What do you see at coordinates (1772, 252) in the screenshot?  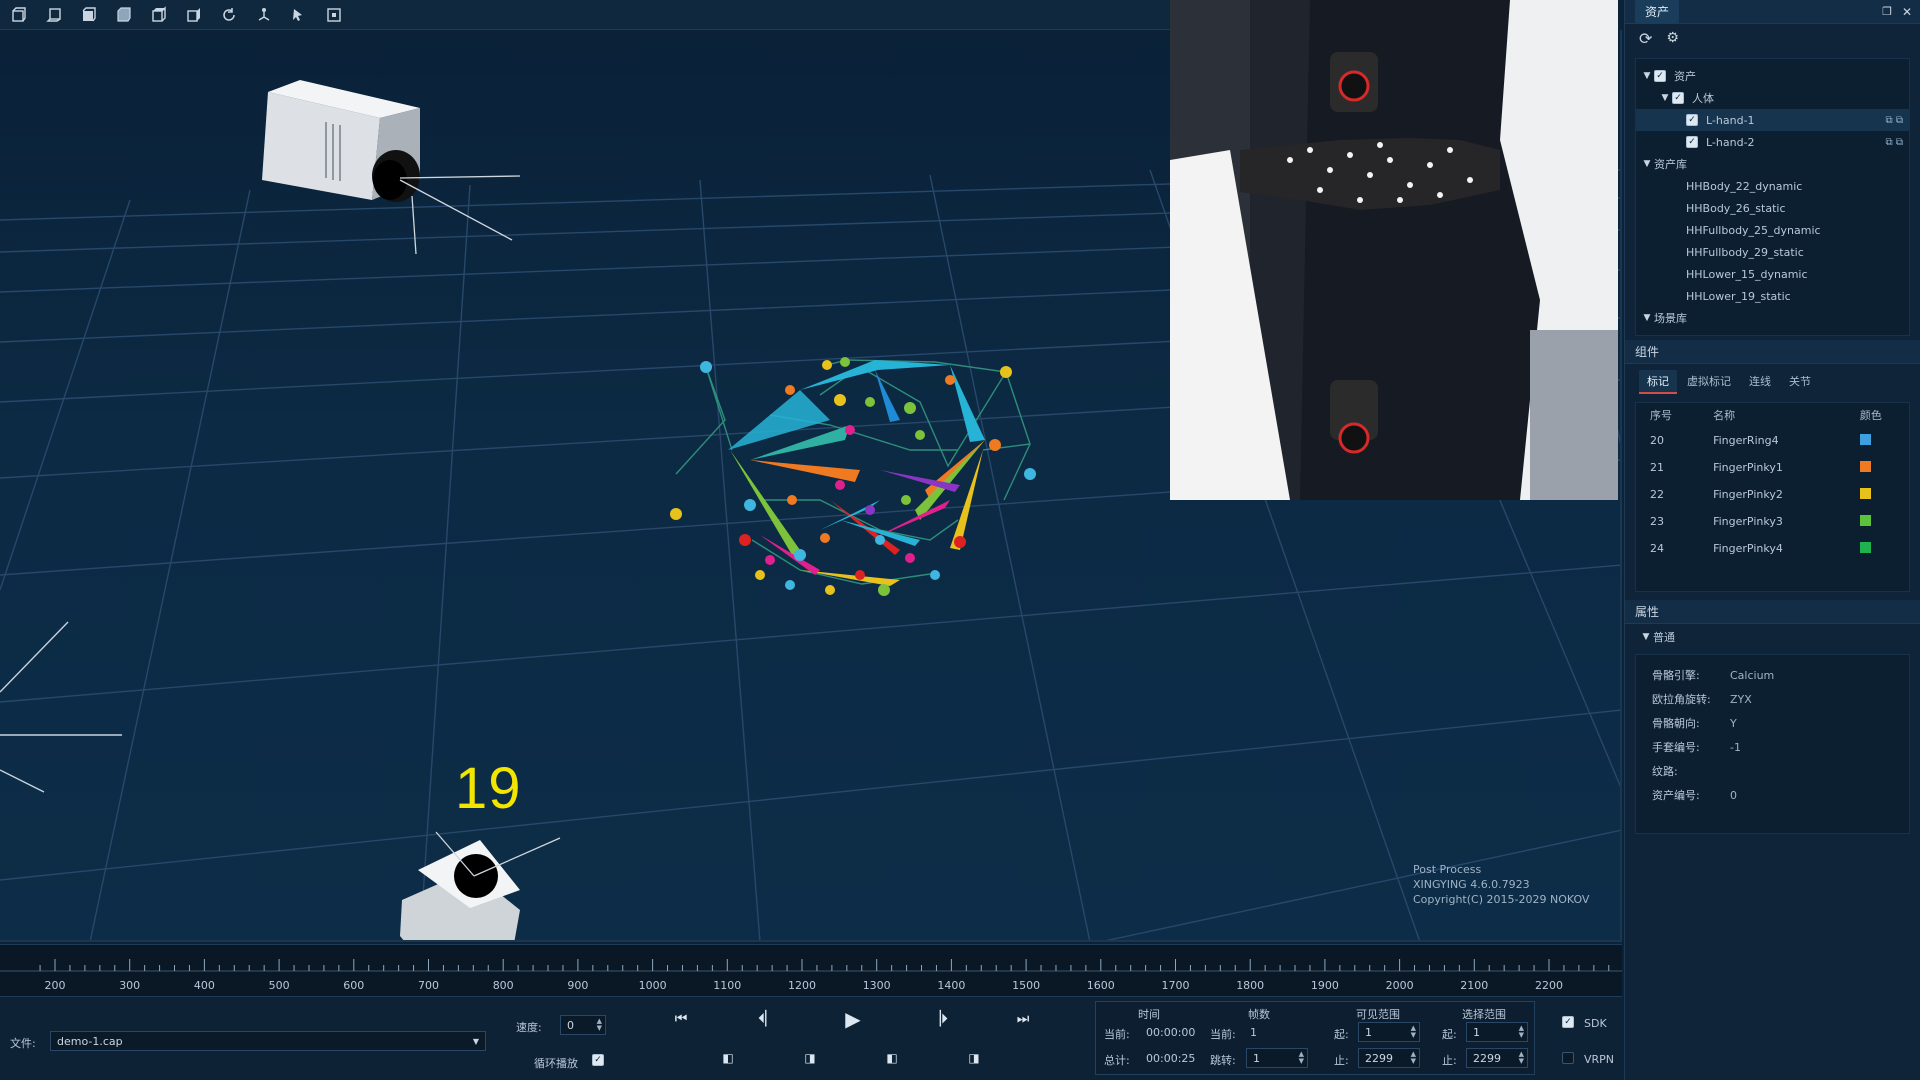 I see `library-item: HHFullbody_29_static` at bounding box center [1772, 252].